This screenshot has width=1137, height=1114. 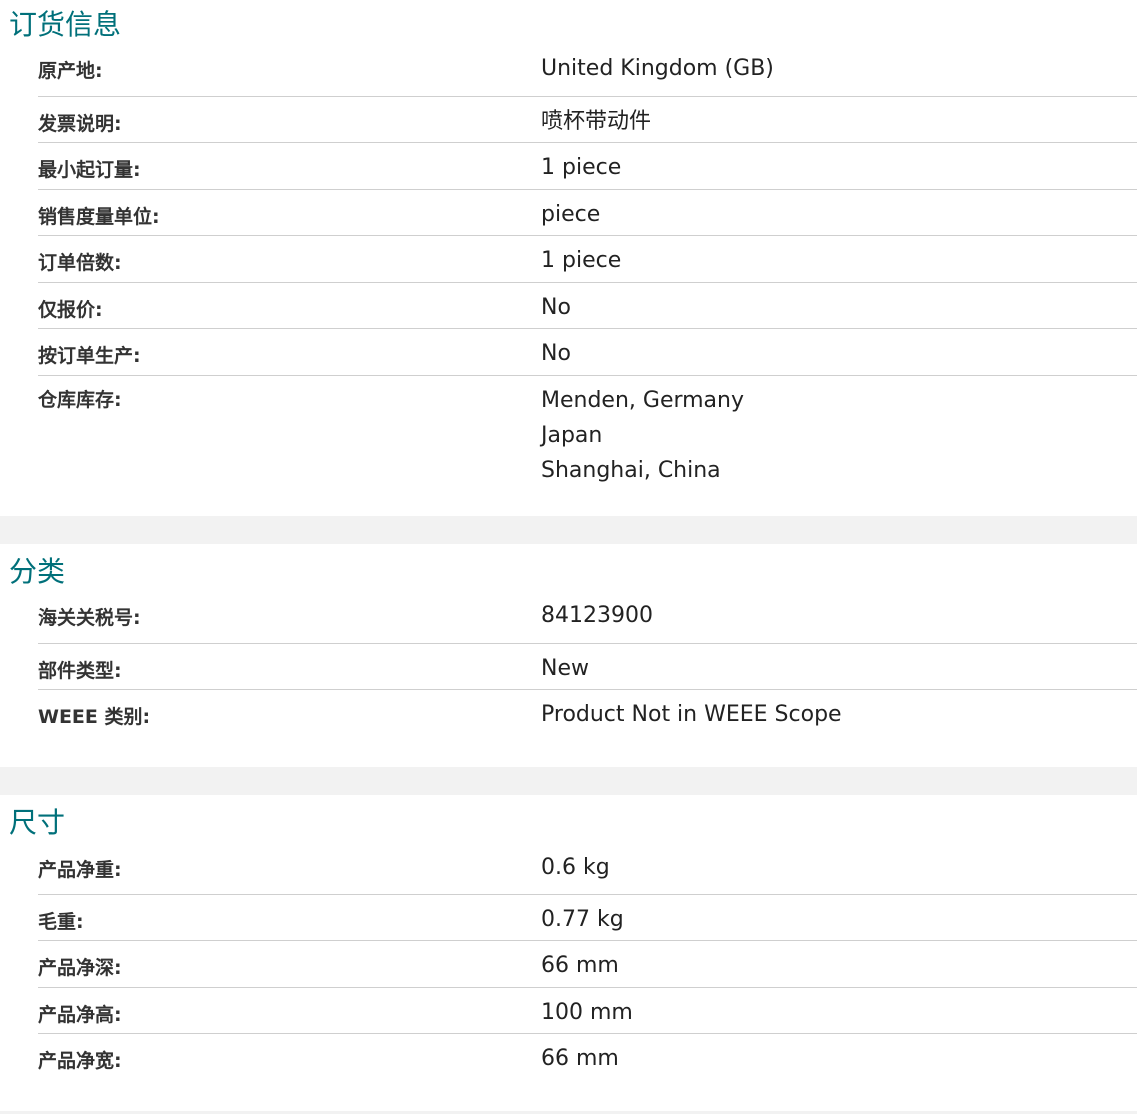 I want to click on value-net-depth: 66 mm, so click(x=580, y=965).